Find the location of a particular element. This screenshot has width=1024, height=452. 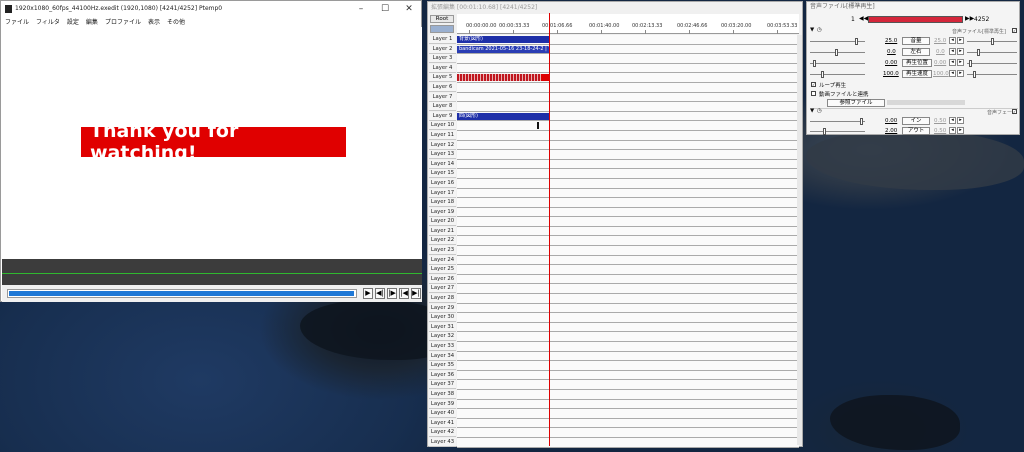

layer-label: Layer 15 is located at coordinates (442, 174).